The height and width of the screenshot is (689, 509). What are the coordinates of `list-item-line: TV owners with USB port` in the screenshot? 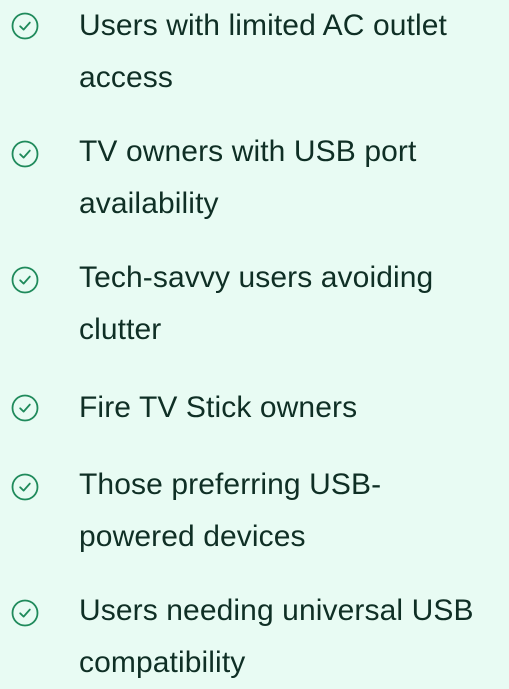 It's located at (248, 151).